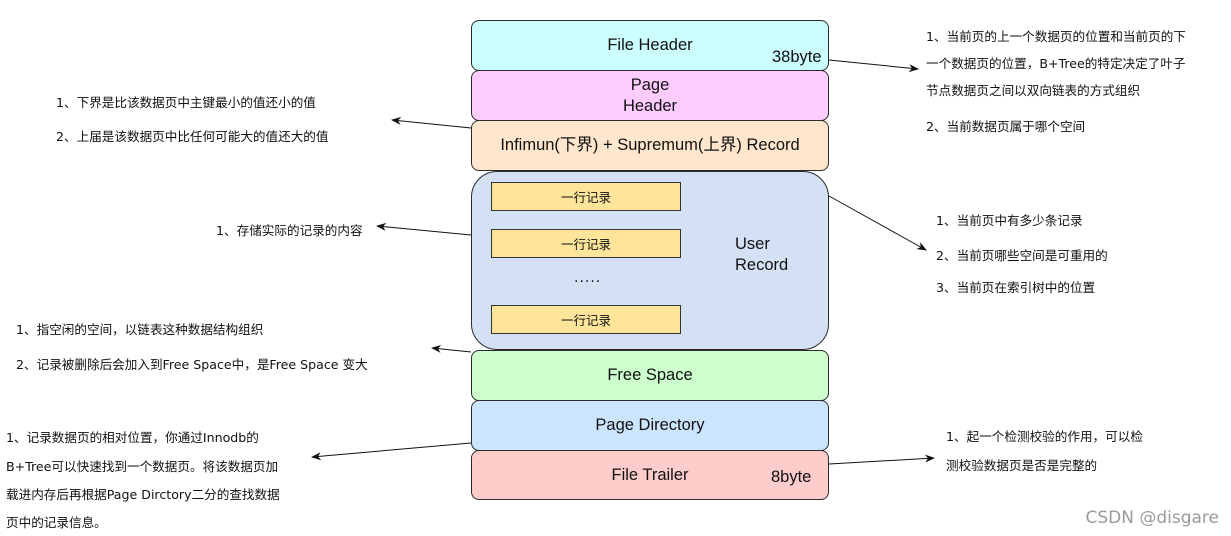 This screenshot has width=1231, height=536. Describe the element at coordinates (1006, 126) in the screenshot. I see `note-file-header-line4: 2、当前数据页属于哪个空间` at that location.